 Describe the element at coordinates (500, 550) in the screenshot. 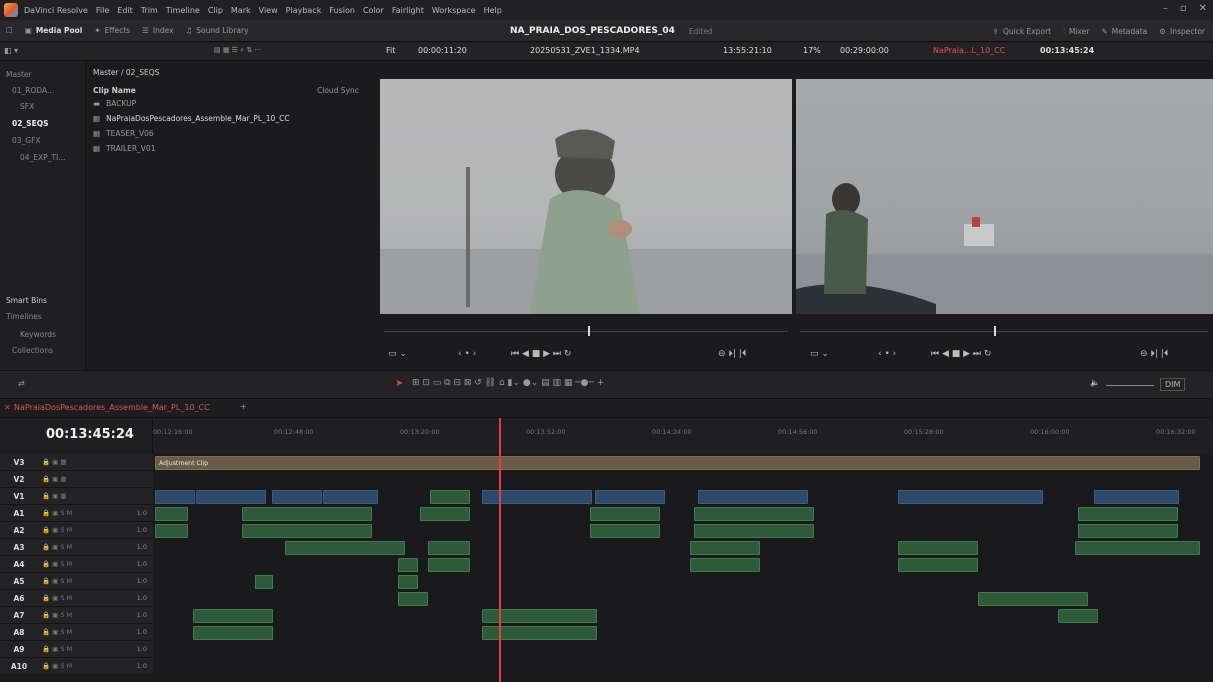

I see `playhead` at that location.